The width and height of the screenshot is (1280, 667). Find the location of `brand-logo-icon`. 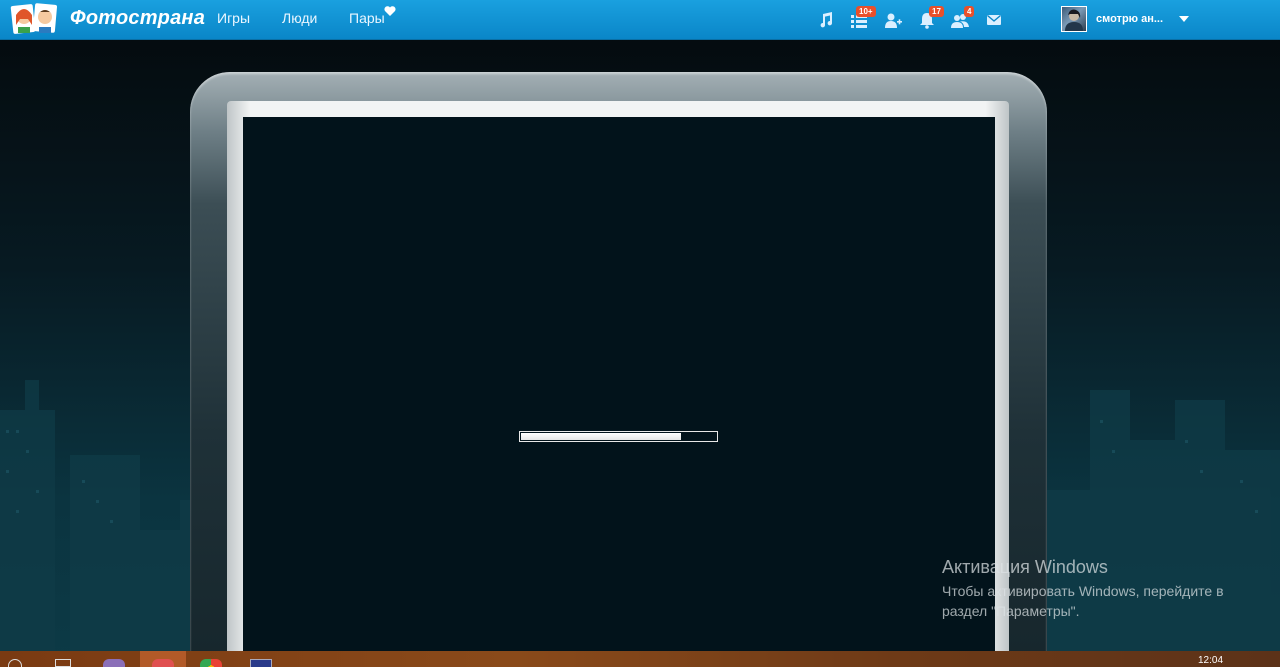

brand-logo-icon is located at coordinates (35, 19).